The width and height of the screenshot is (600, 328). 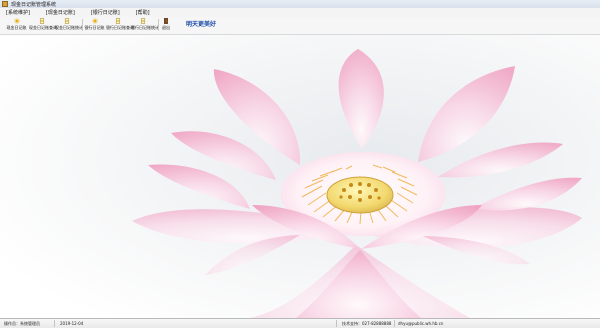 I want to click on cash-journal-label: 现金日记账, so click(x=16, y=27).